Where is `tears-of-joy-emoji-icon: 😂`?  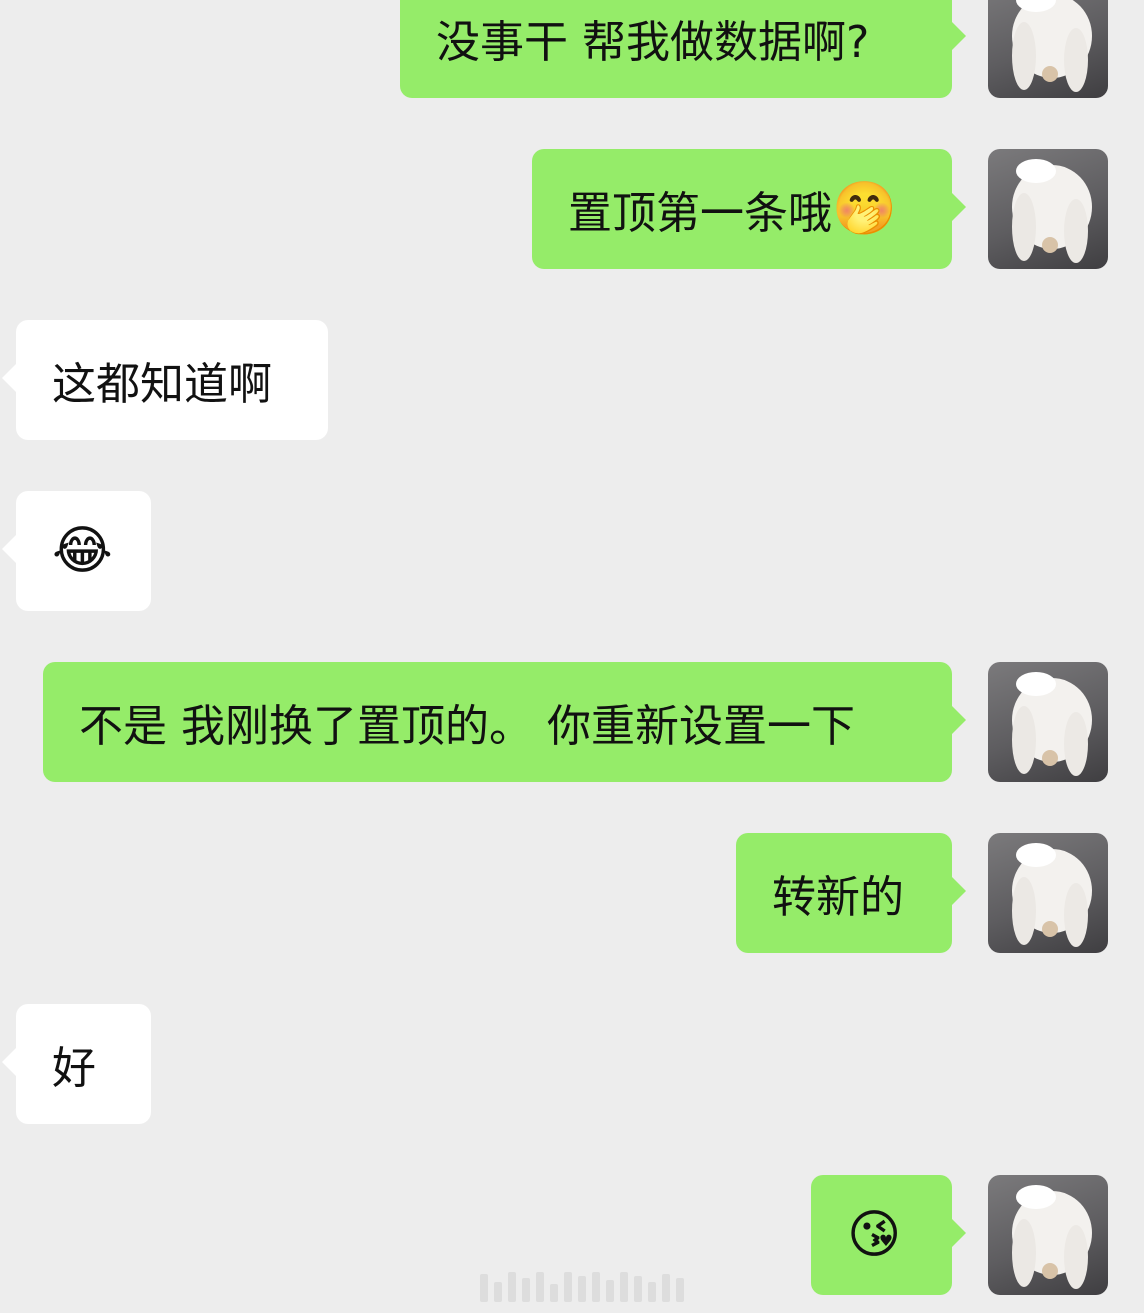 tears-of-joy-emoji-icon: 😂 is located at coordinates (82, 551).